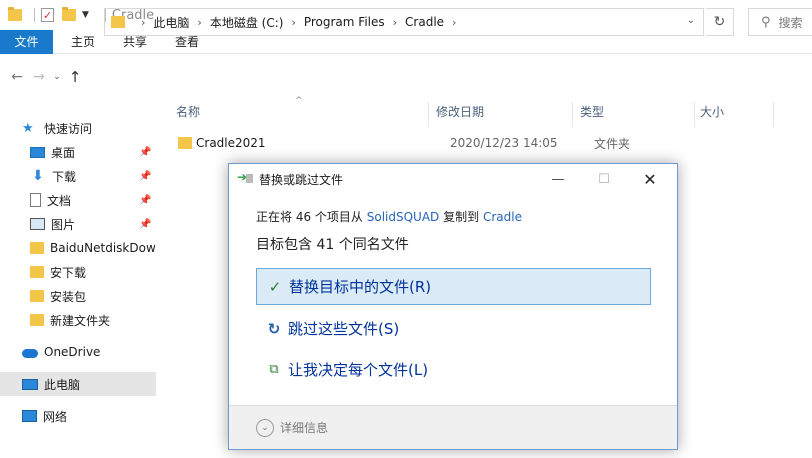 The image size is (812, 458). Describe the element at coordinates (68, 296) in the screenshot. I see `sidebar-item-label: 安装包` at that location.